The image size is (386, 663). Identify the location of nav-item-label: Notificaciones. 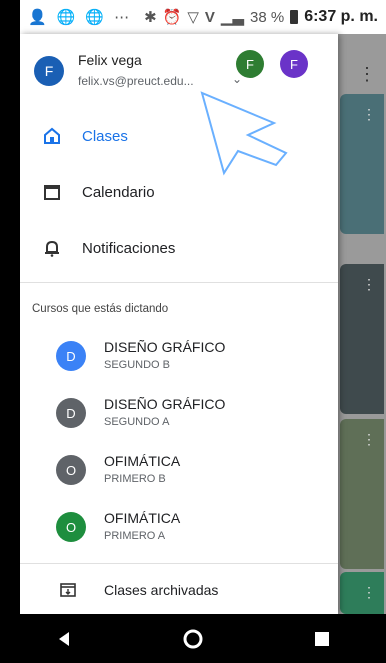
(129, 248).